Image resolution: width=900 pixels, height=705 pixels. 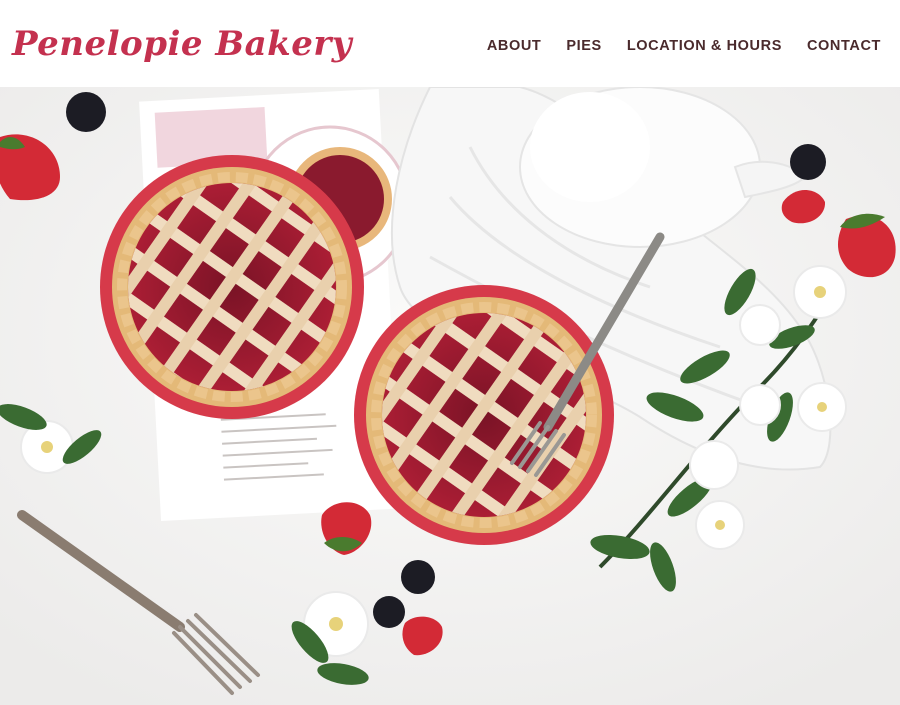 What do you see at coordinates (583, 46) in the screenshot?
I see `nav-pies-link: PIES` at bounding box center [583, 46].